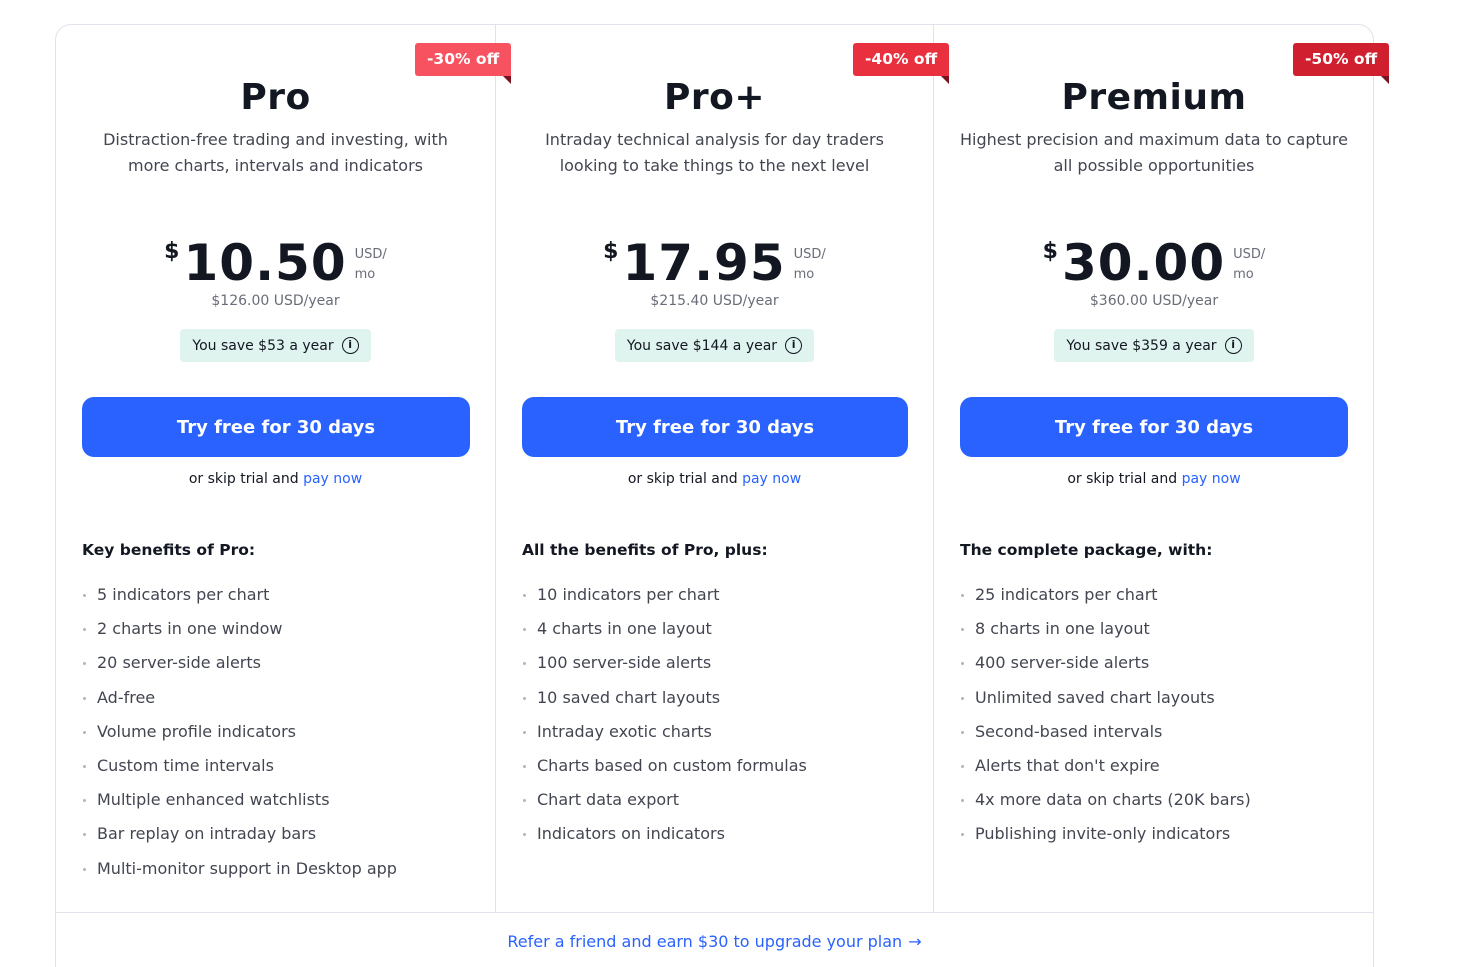 The height and width of the screenshot is (967, 1474). Describe the element at coordinates (1141, 345) in the screenshot. I see `savings-text: You save $359 a year` at that location.